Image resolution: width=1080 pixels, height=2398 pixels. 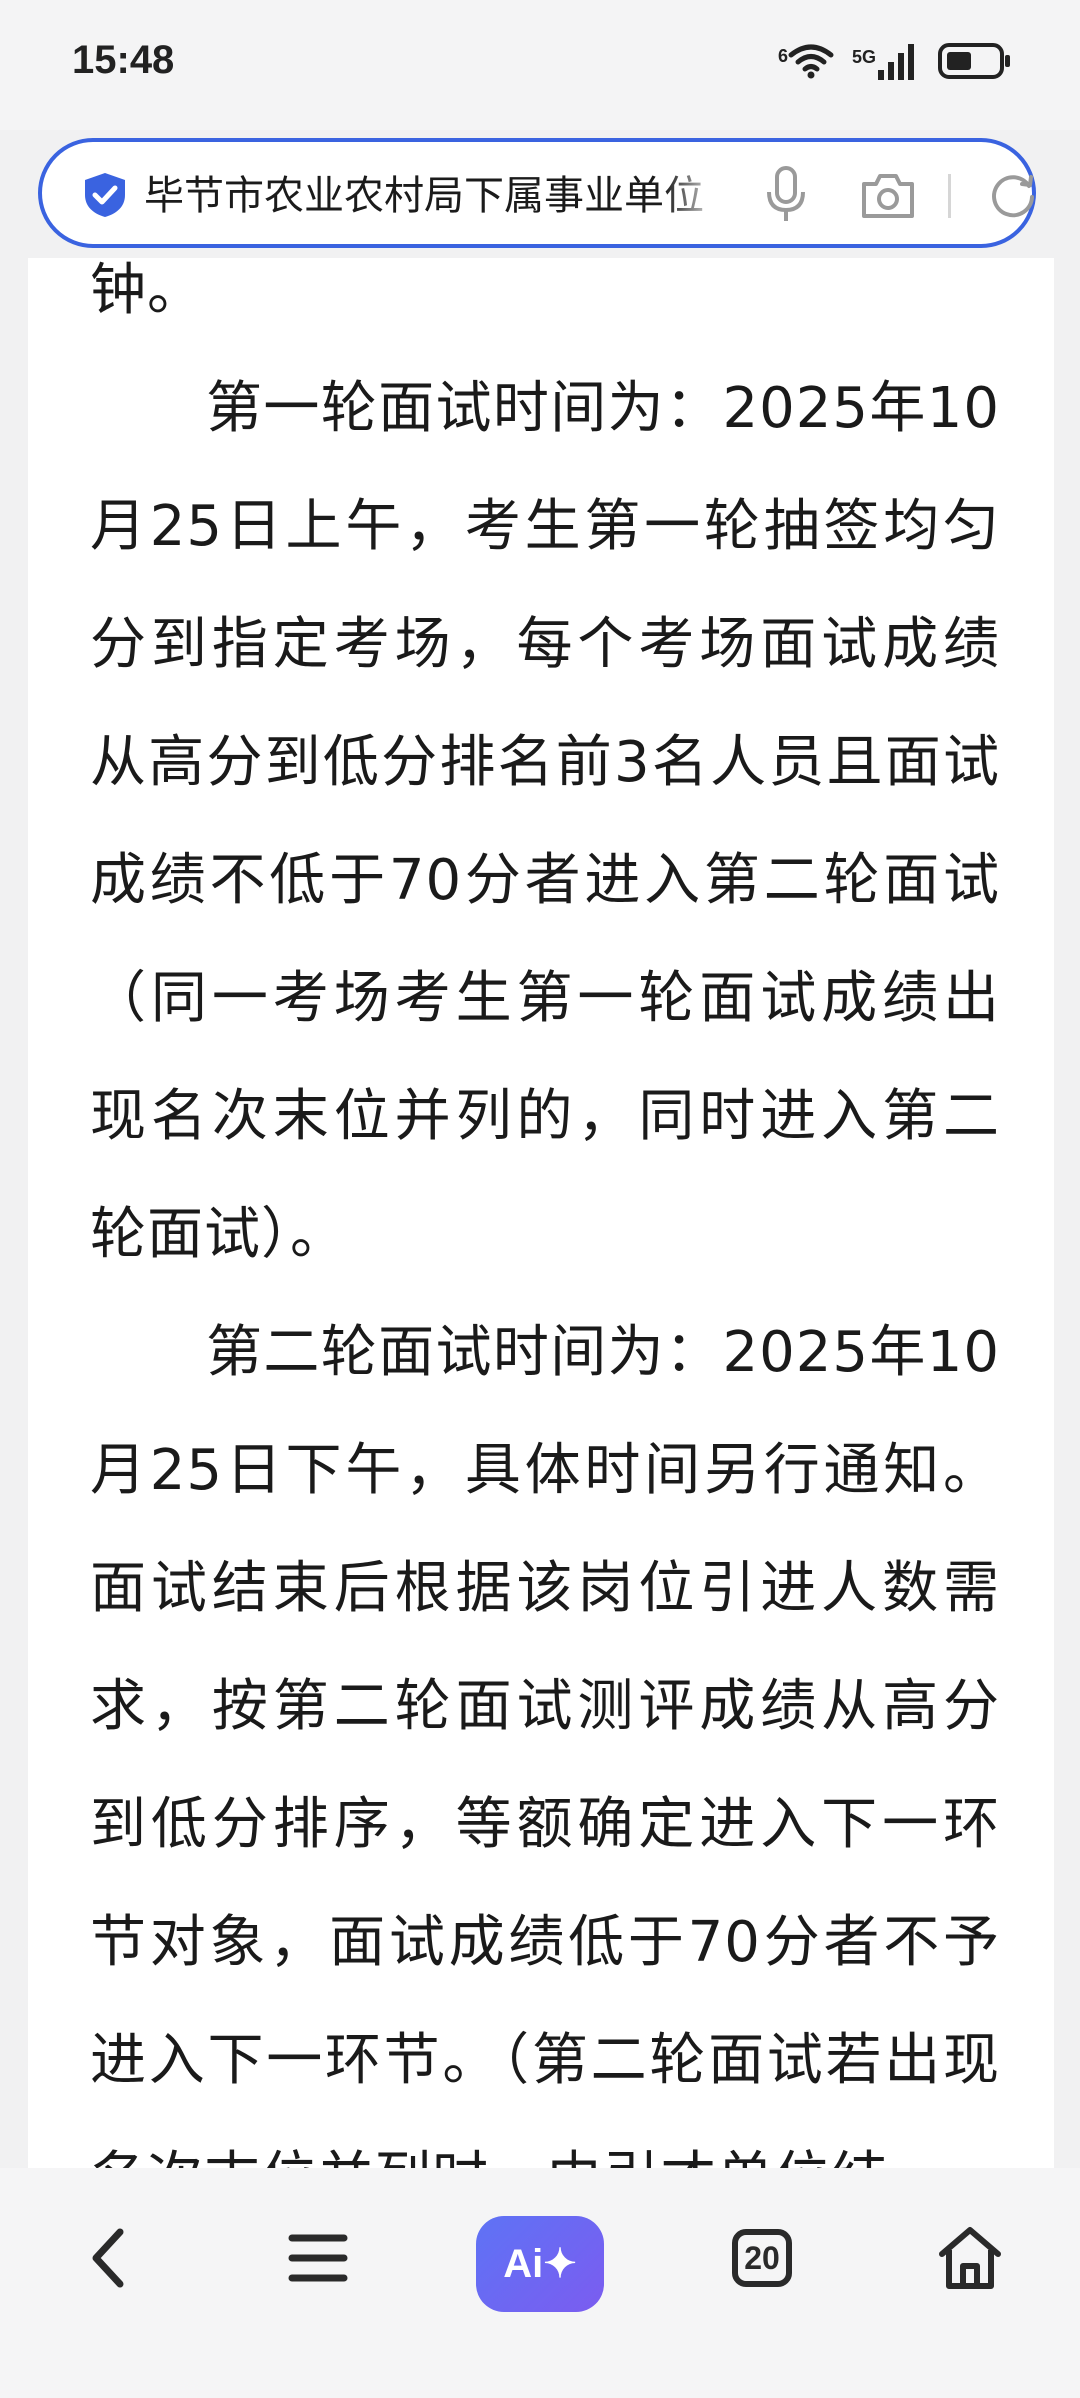 What do you see at coordinates (782, 56) in the screenshot?
I see `wifi-label: 6` at bounding box center [782, 56].